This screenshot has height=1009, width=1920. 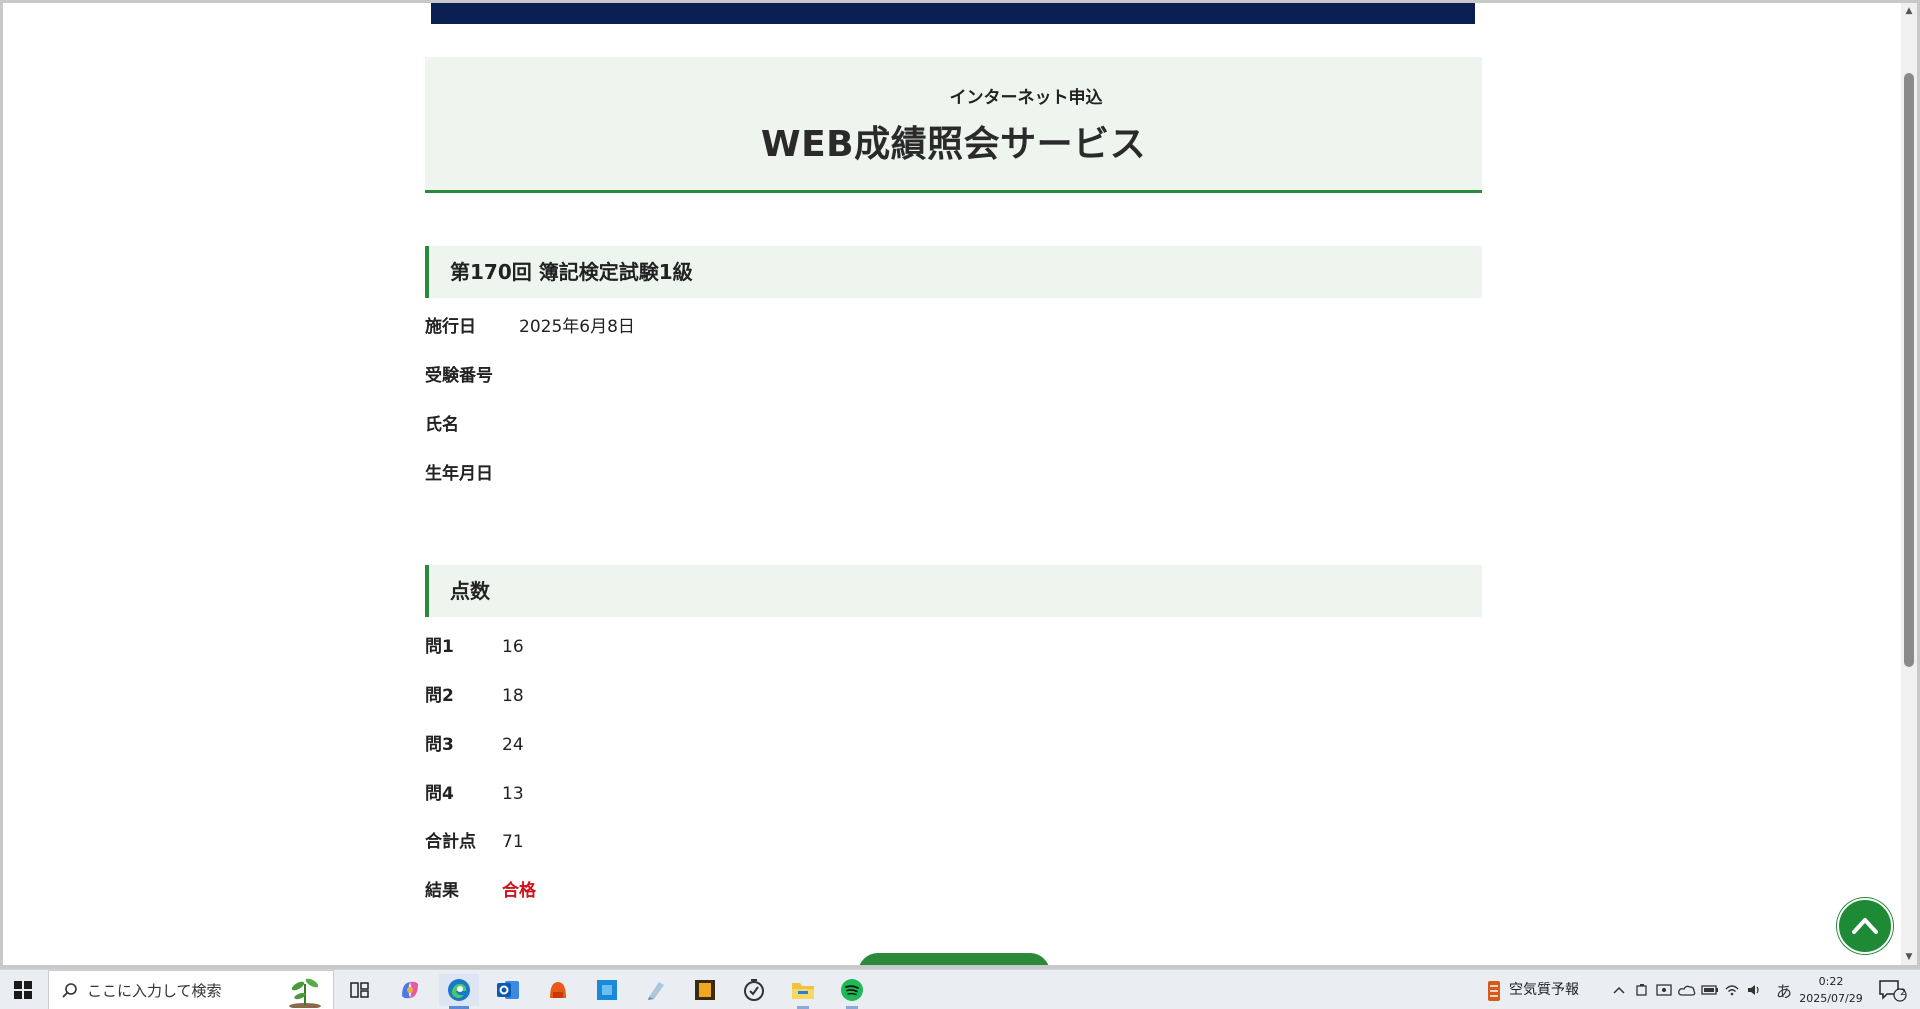 I want to click on windows-logo-icon, so click(x=23, y=990).